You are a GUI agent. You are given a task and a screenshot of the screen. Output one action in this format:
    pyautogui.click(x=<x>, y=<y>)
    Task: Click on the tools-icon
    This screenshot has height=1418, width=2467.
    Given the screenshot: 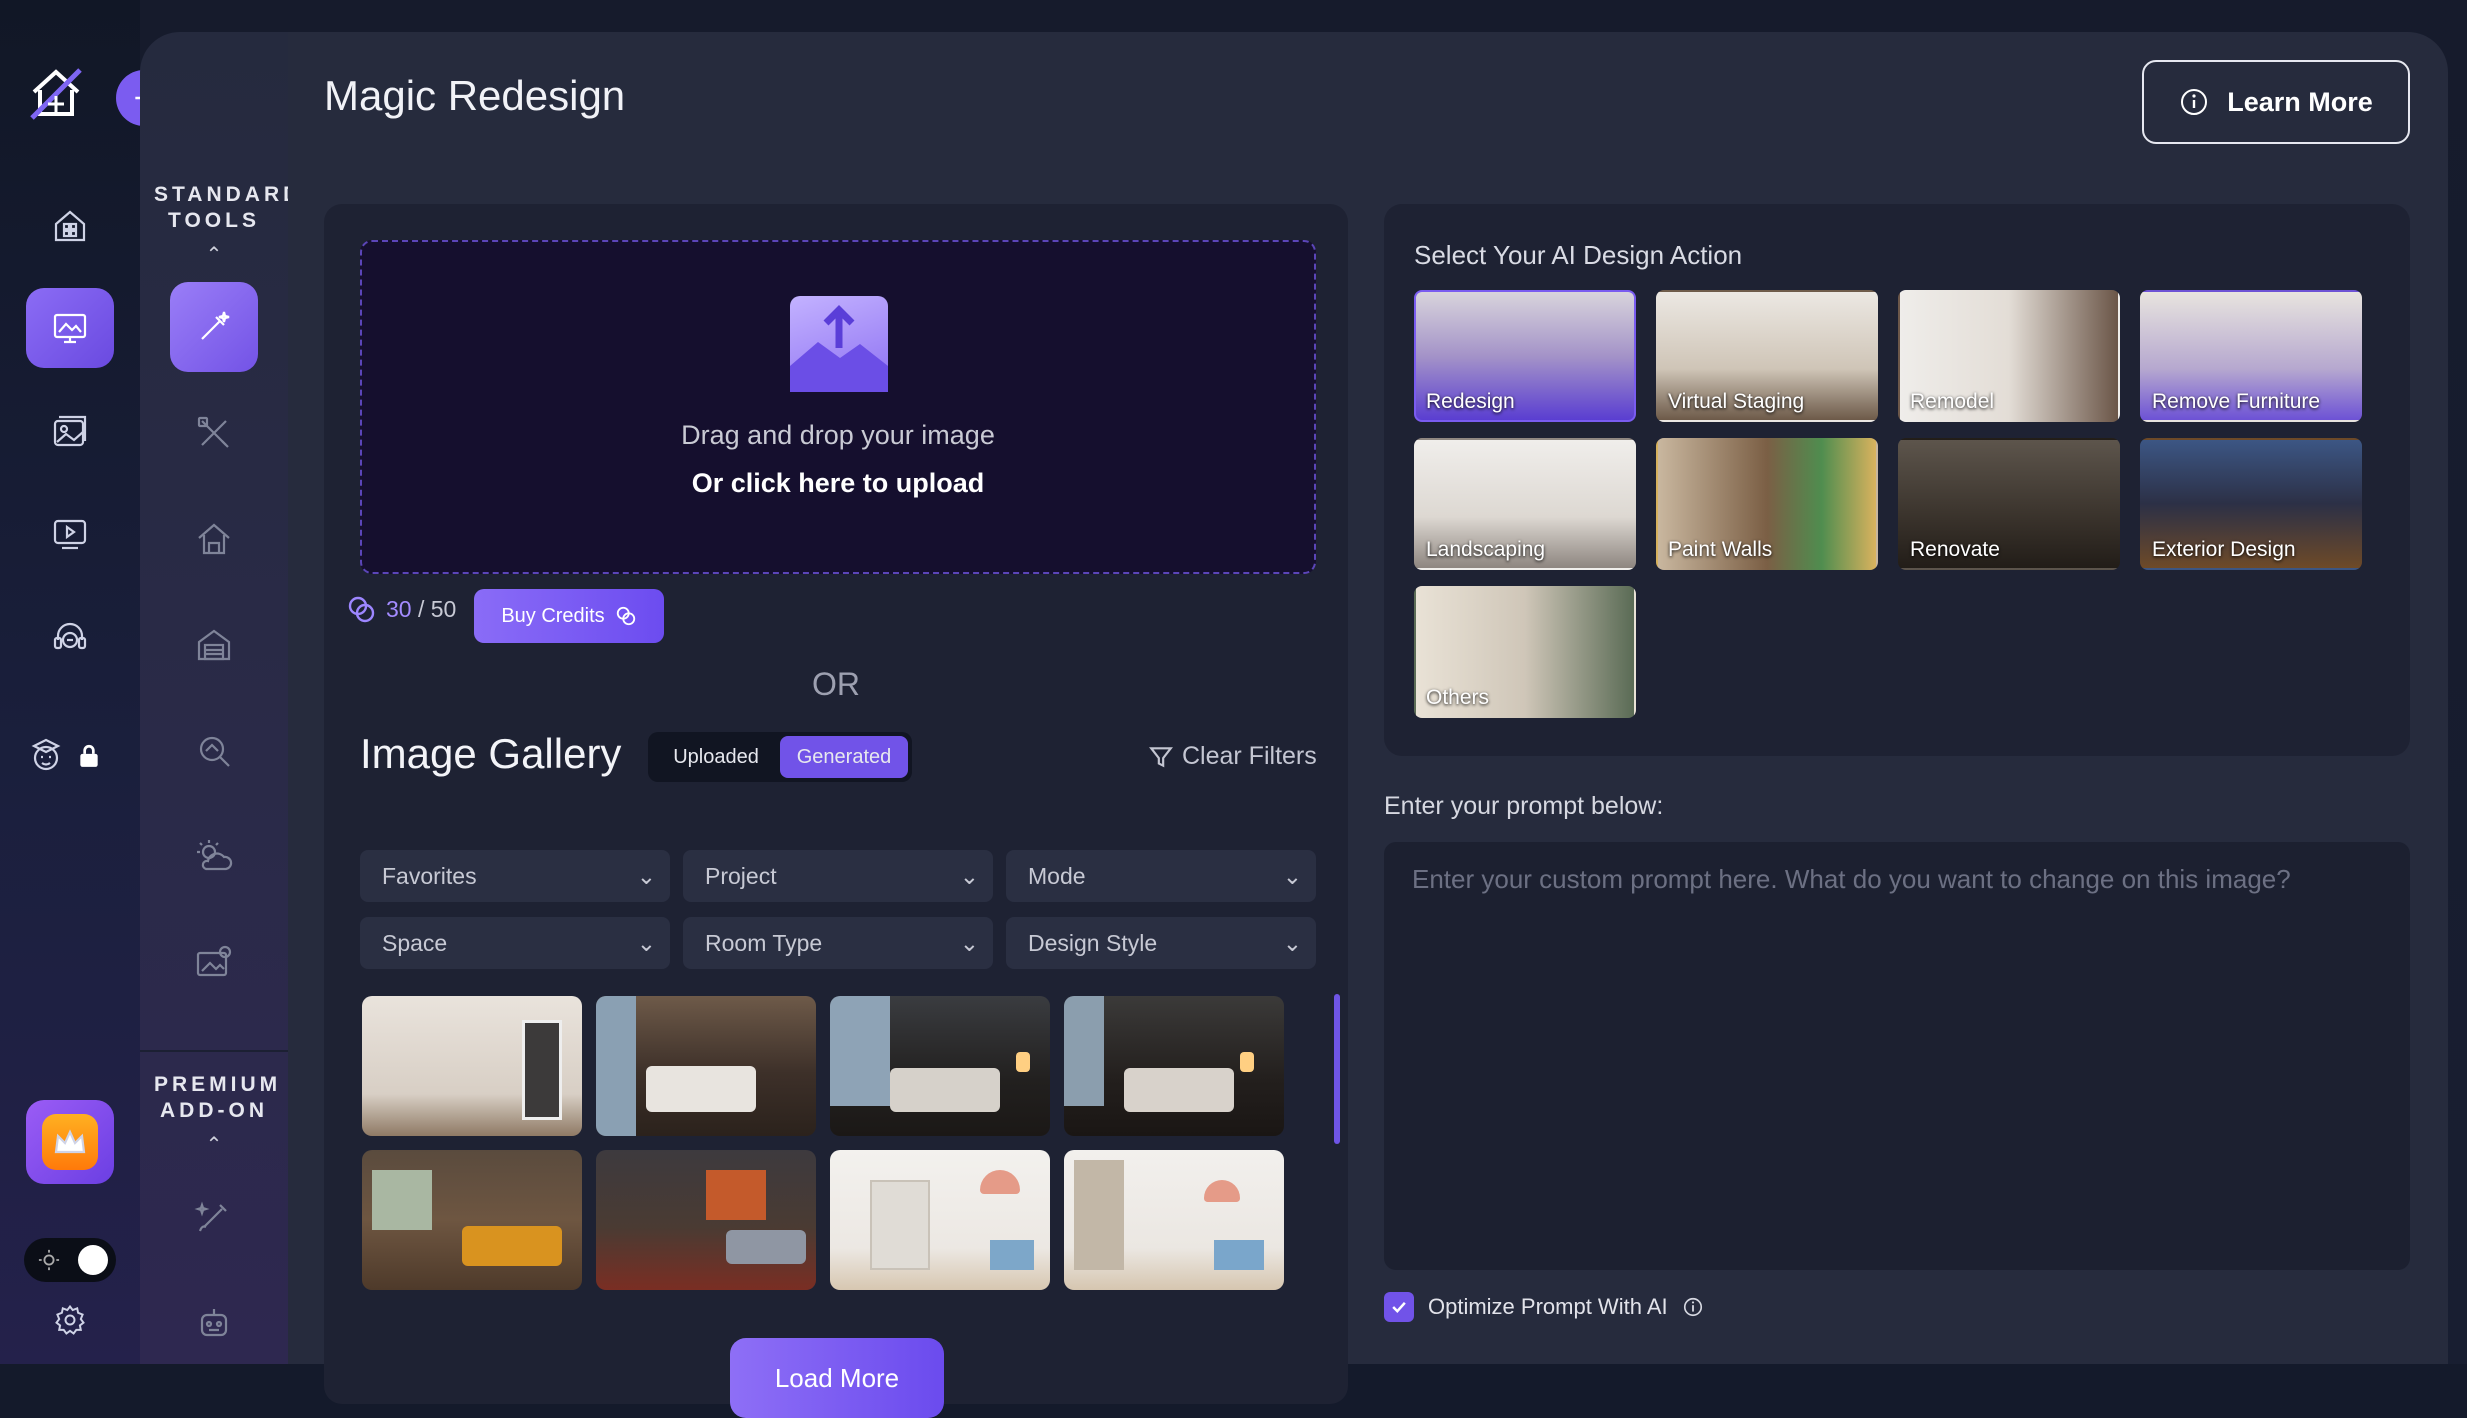 What is the action you would take?
    pyautogui.click(x=213, y=432)
    